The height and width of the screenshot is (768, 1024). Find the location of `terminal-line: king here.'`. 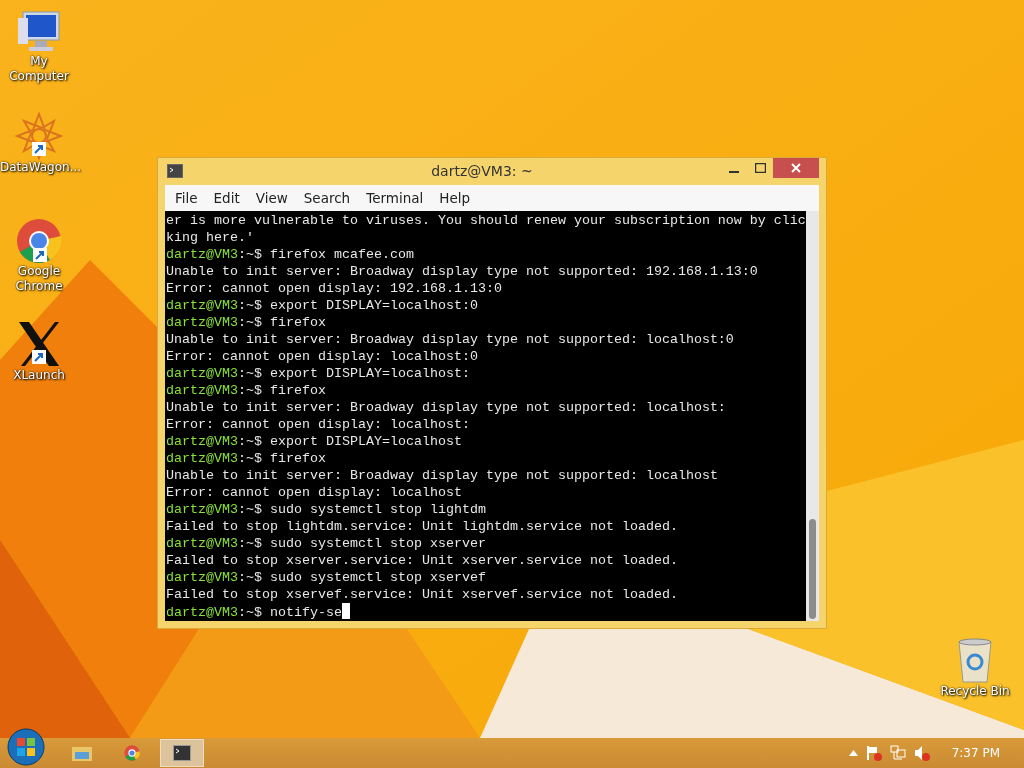

terminal-line: king here.' is located at coordinates (210, 237).